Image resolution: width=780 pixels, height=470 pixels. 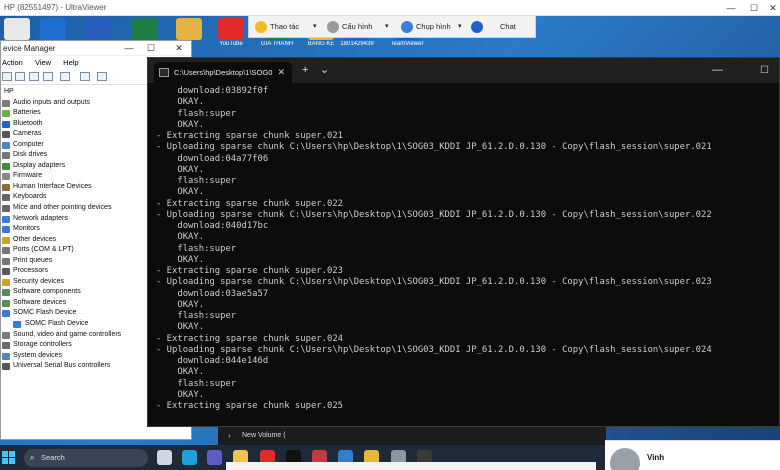 I want to click on camera-icon, so click(x=407, y=27).